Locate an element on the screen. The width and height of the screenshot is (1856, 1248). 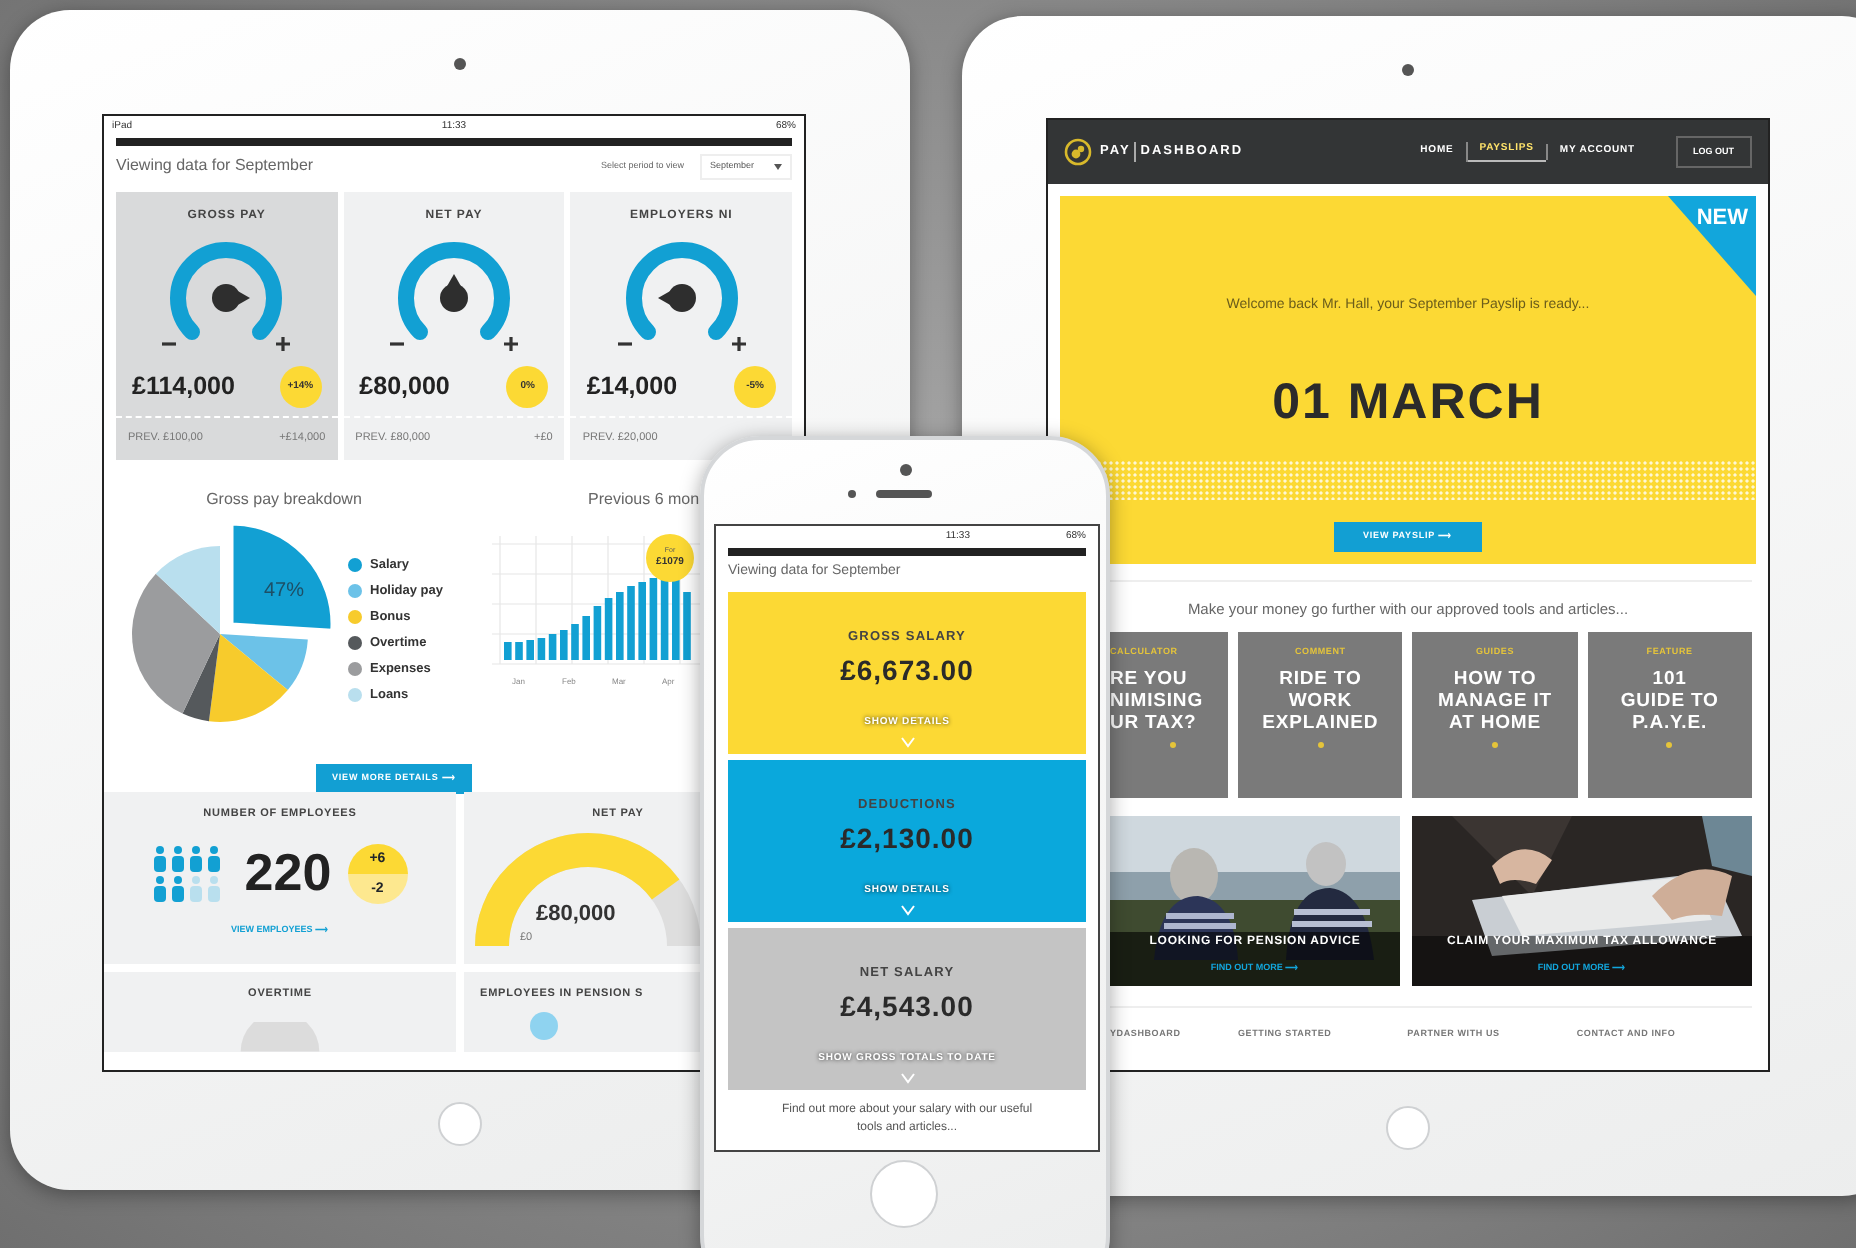
page-heading: Viewing data for September is located at coordinates (215, 166).